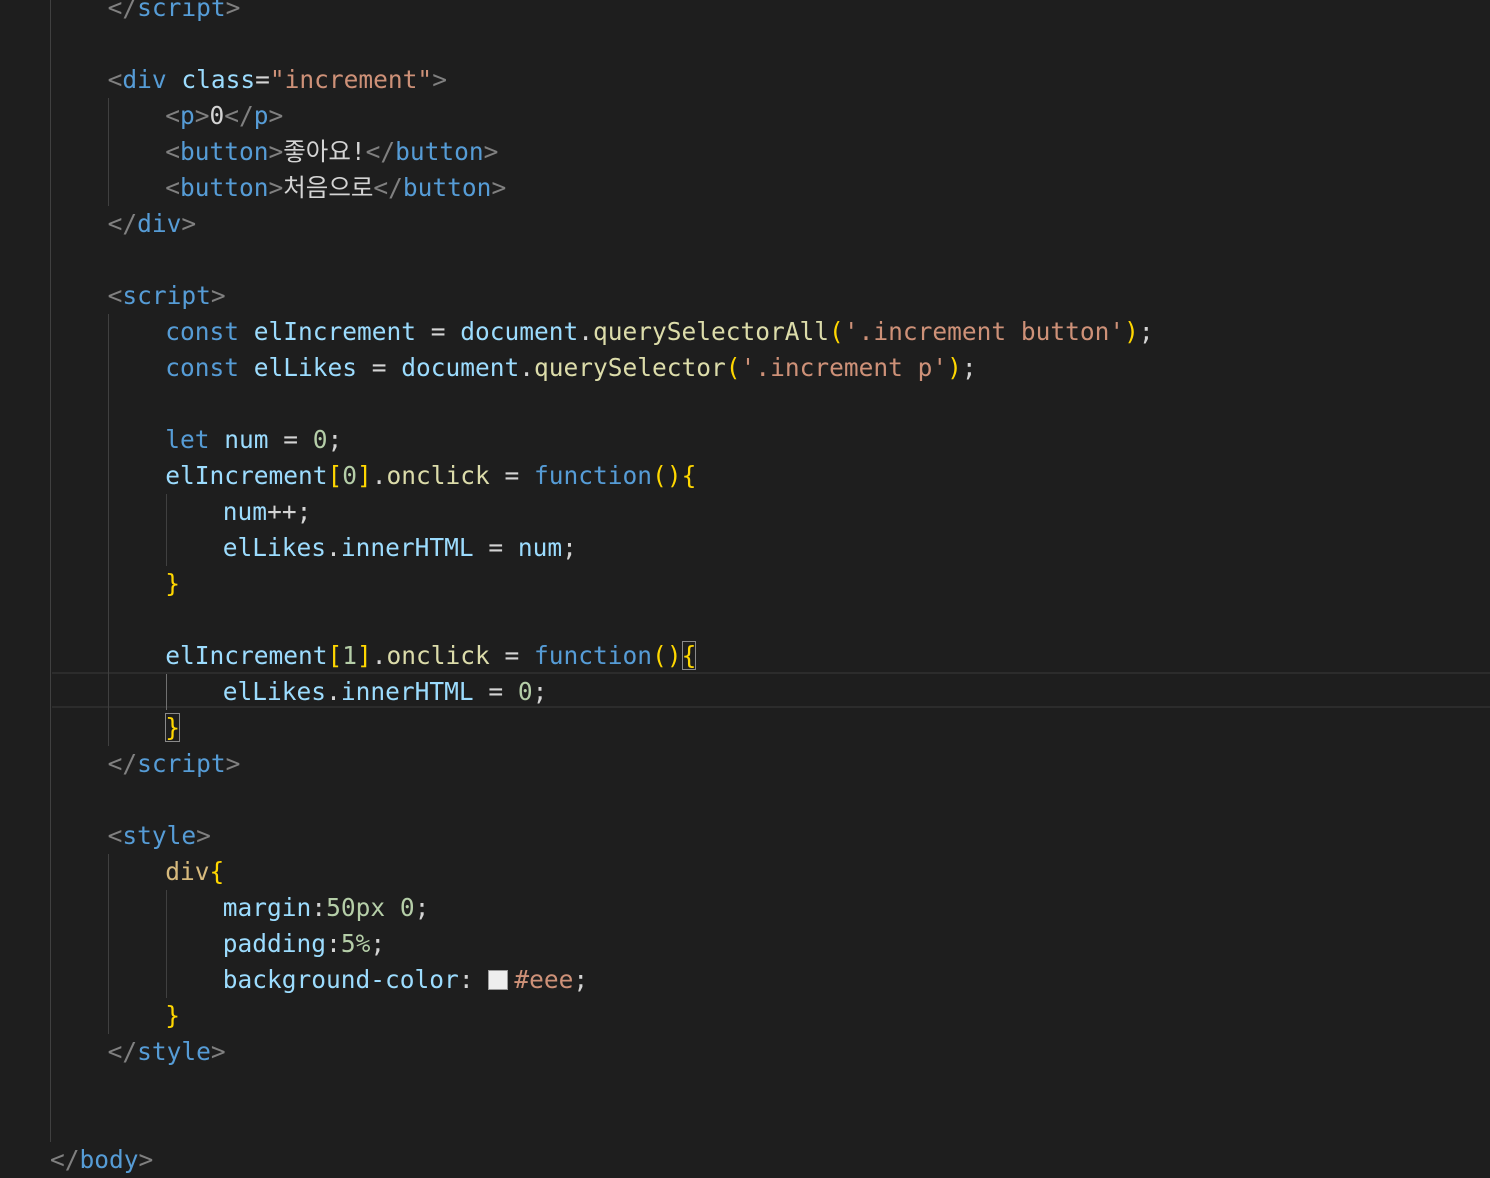 This screenshot has height=1178, width=1490. What do you see at coordinates (335, 475) in the screenshot?
I see `code-token: [` at bounding box center [335, 475].